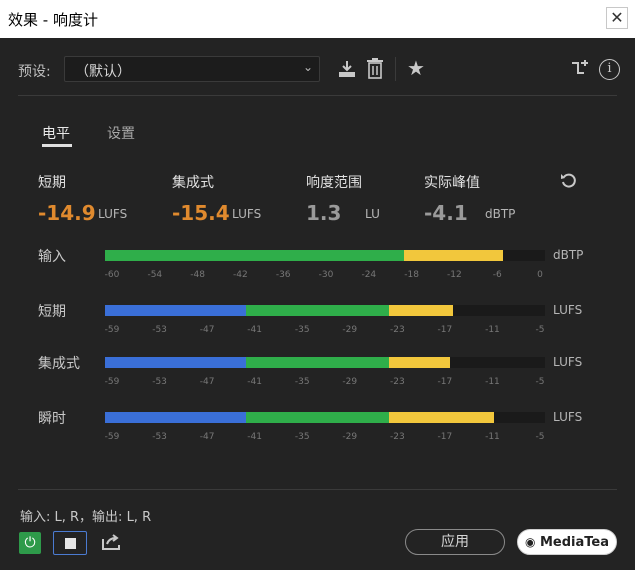 The image size is (635, 570). What do you see at coordinates (568, 362) in the screenshot?
I see `meter-unit-integrated: LUFS` at bounding box center [568, 362].